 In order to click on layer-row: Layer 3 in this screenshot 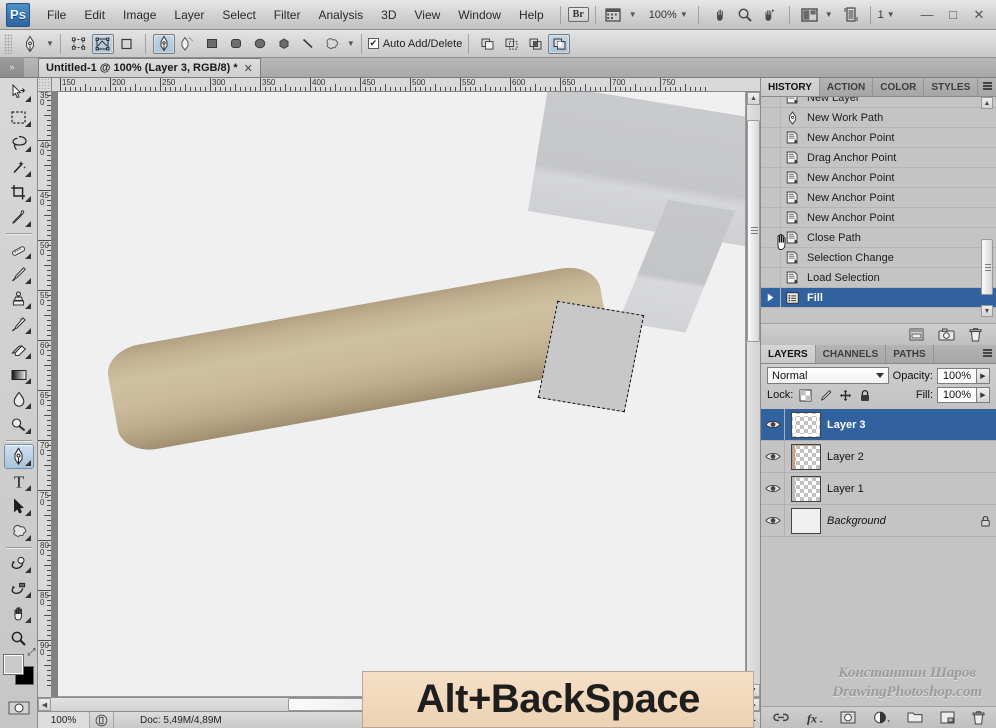, I will do `click(878, 425)`.